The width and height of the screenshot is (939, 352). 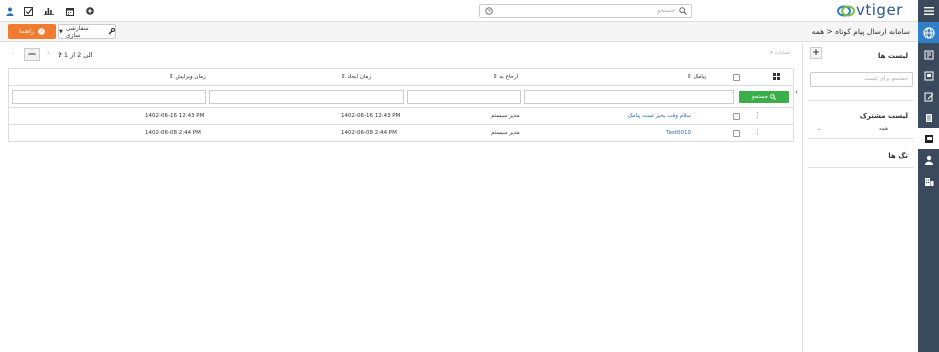 I want to click on calendar-icon, so click(x=70, y=11).